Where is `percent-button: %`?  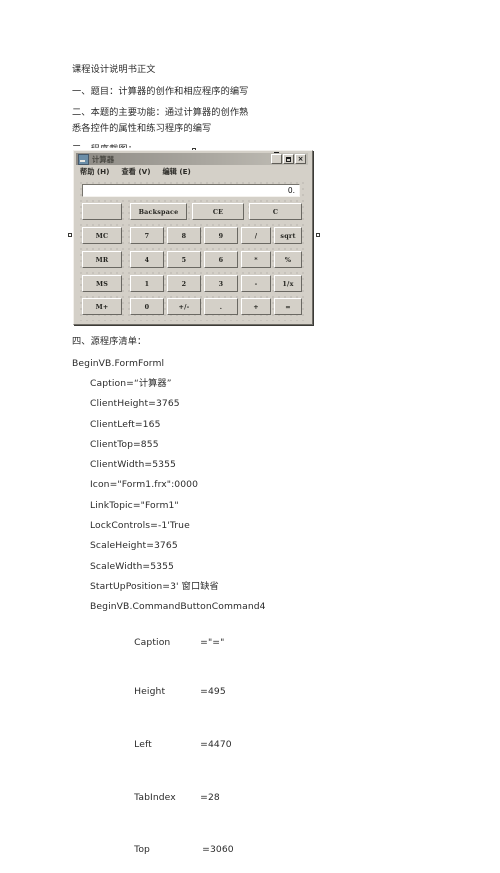 percent-button: % is located at coordinates (288, 259).